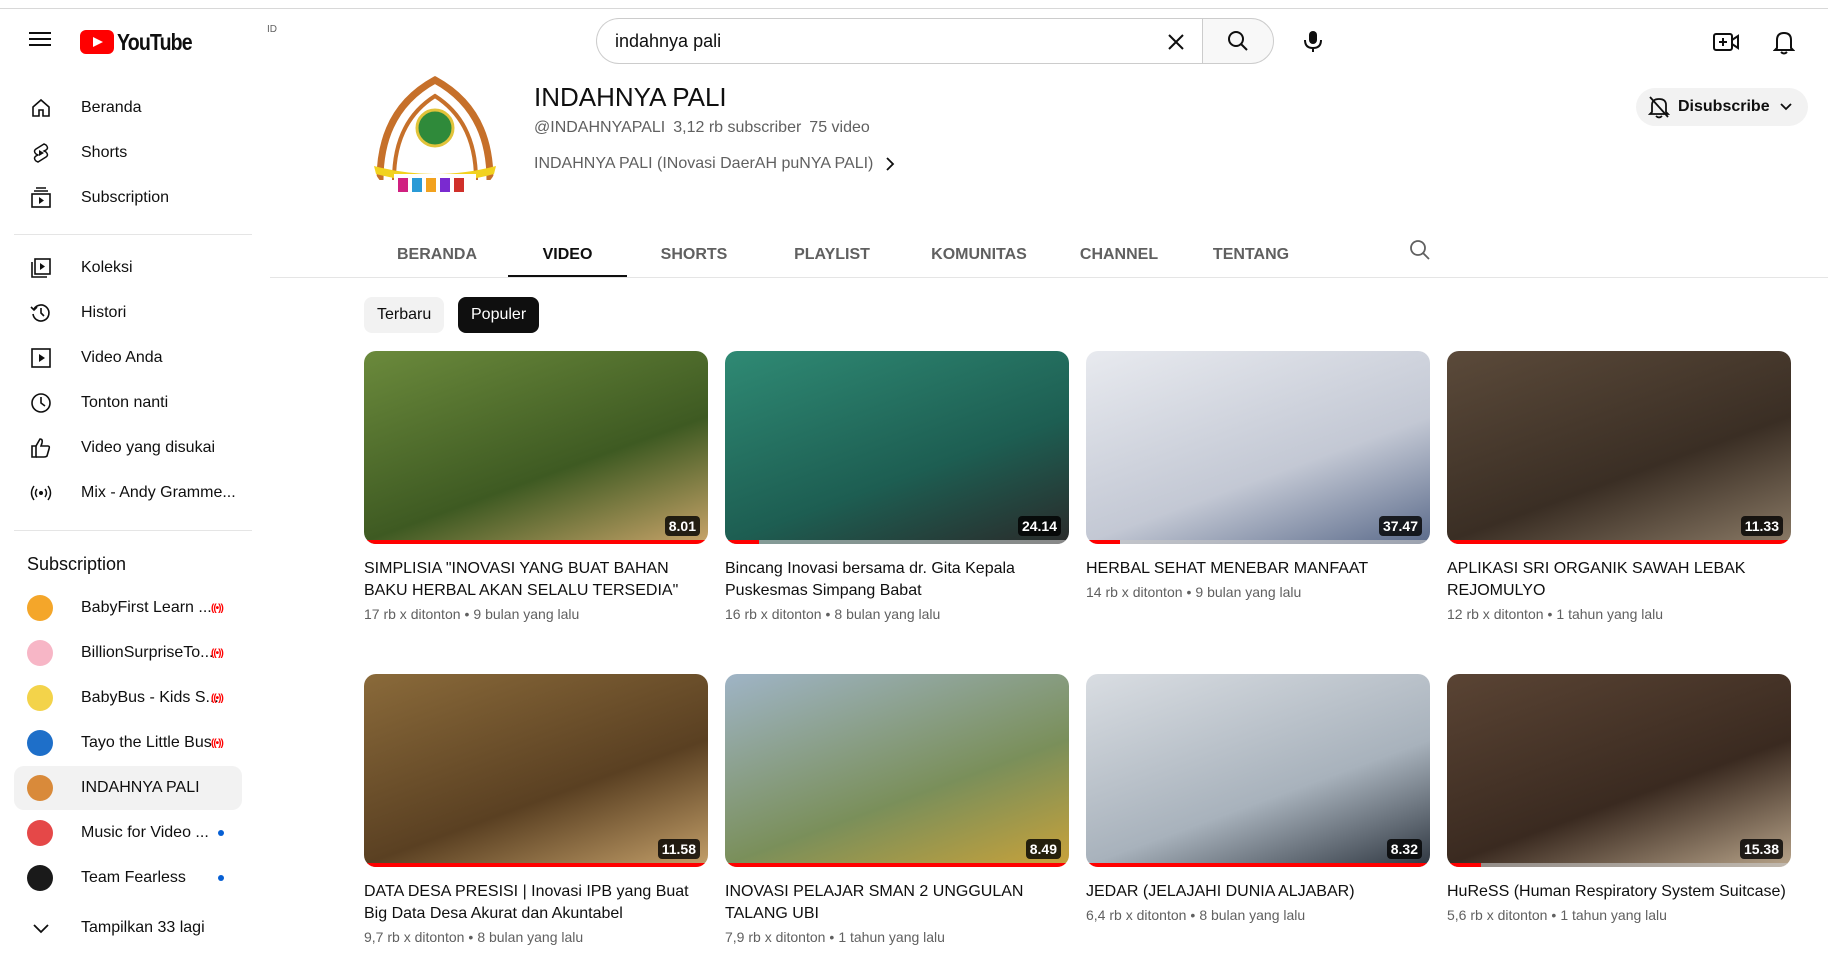  I want to click on sidebar-item-watch-later: Tonton nanti, so click(128, 403).